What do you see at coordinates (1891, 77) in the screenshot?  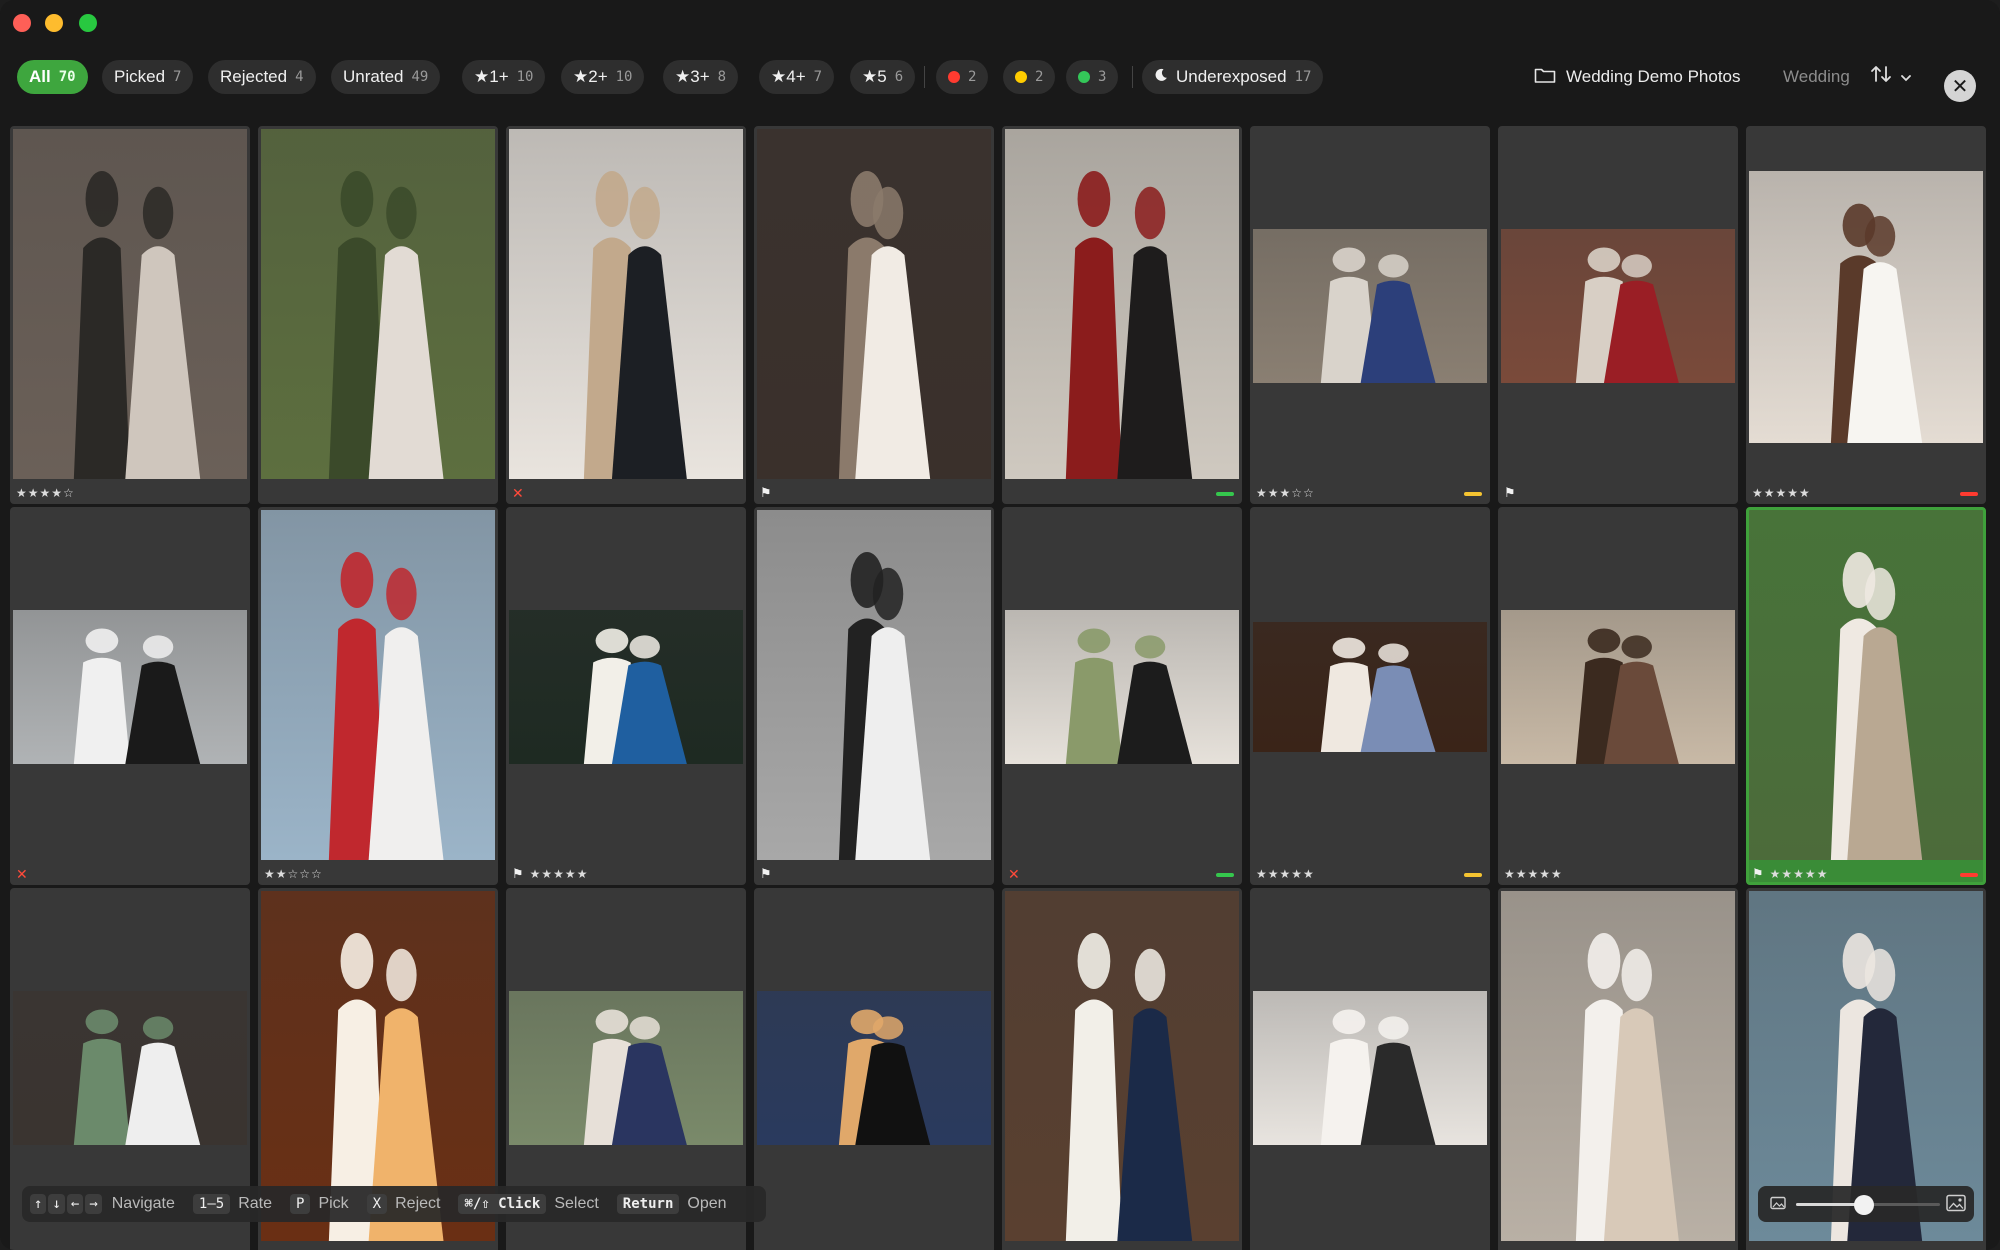 I see `sort-menu-button` at bounding box center [1891, 77].